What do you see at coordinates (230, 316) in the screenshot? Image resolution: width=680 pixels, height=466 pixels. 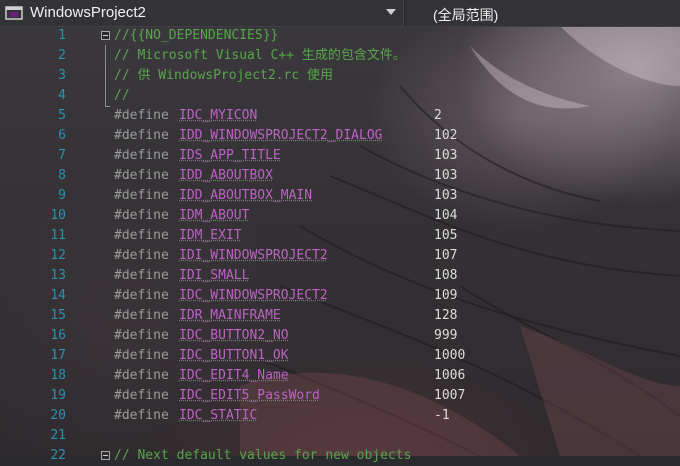 I see `macro-name: IDR_MAINFRAME` at bounding box center [230, 316].